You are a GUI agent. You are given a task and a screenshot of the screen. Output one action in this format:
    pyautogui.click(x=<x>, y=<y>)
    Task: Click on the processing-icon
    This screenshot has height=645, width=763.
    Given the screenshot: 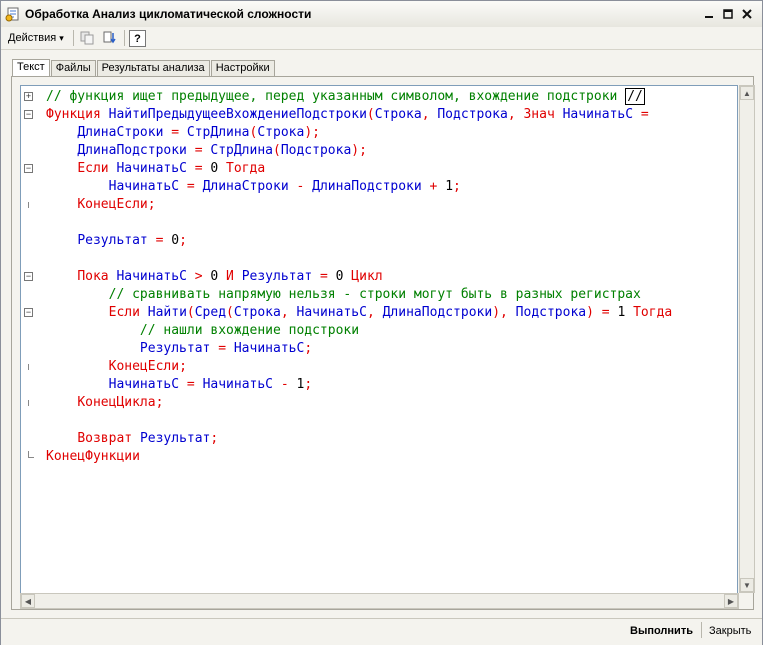 What is the action you would take?
    pyautogui.click(x=13, y=14)
    